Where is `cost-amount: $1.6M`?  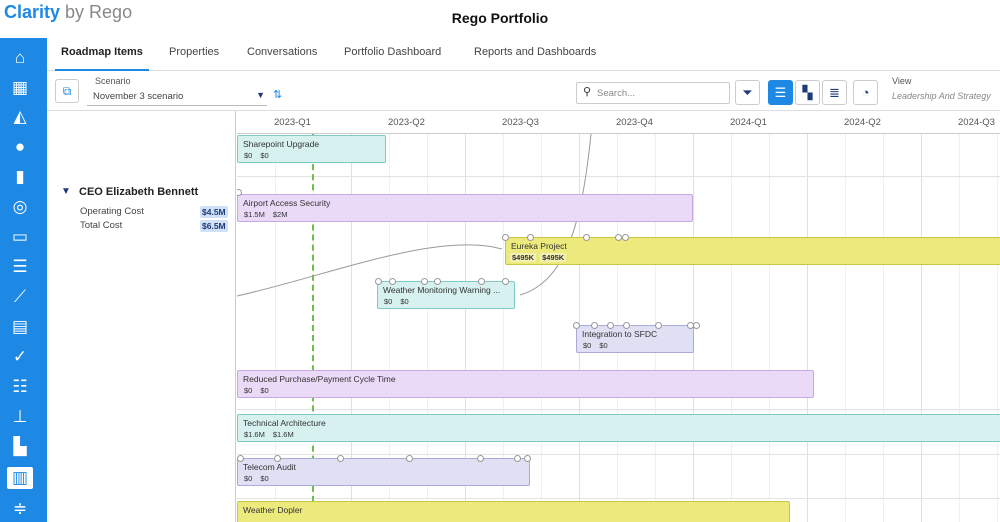 cost-amount: $1.6M is located at coordinates (254, 434).